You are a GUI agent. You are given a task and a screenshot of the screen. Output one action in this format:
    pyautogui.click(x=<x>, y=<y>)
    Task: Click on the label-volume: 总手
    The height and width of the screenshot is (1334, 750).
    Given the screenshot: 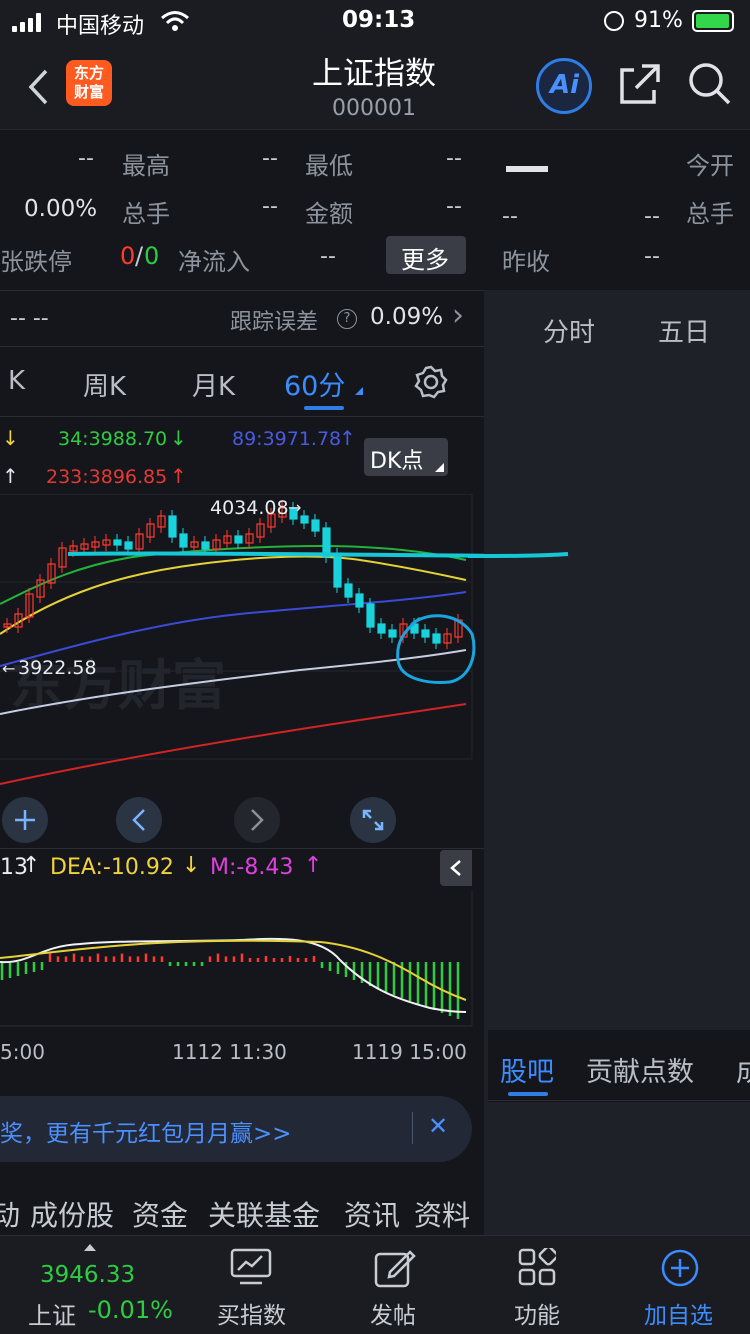 What is the action you would take?
    pyautogui.click(x=146, y=214)
    